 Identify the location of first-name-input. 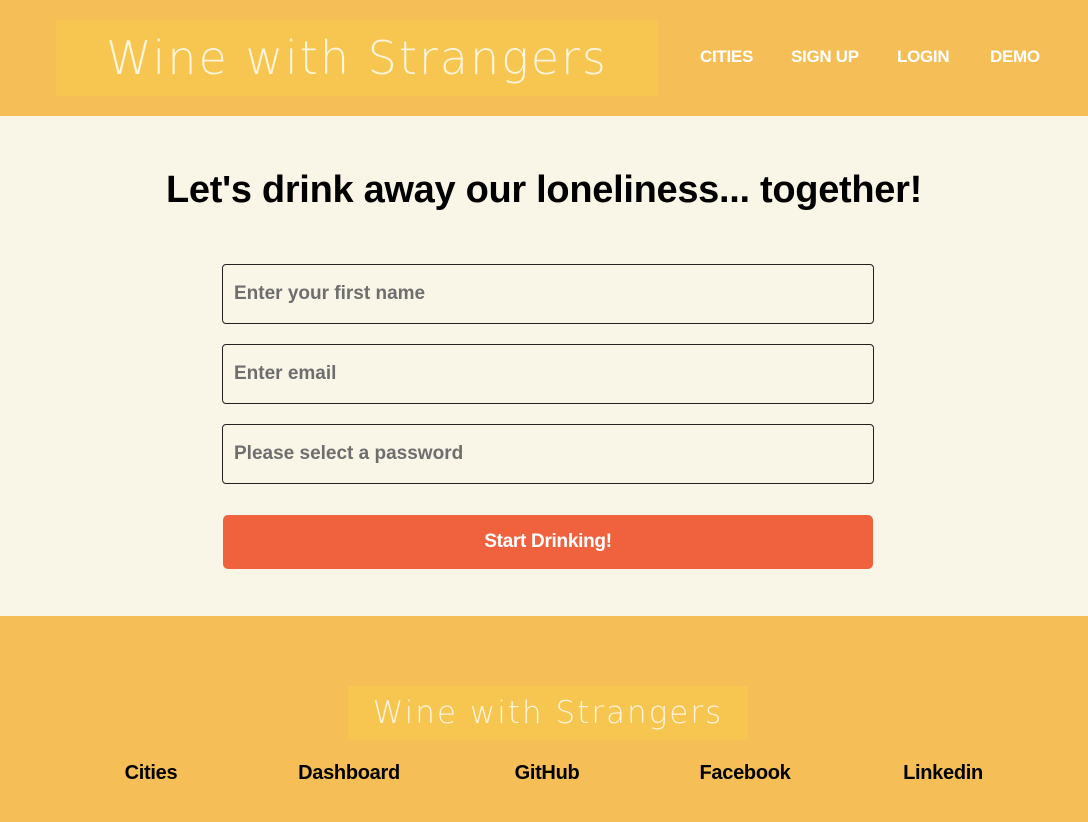
(548, 294).